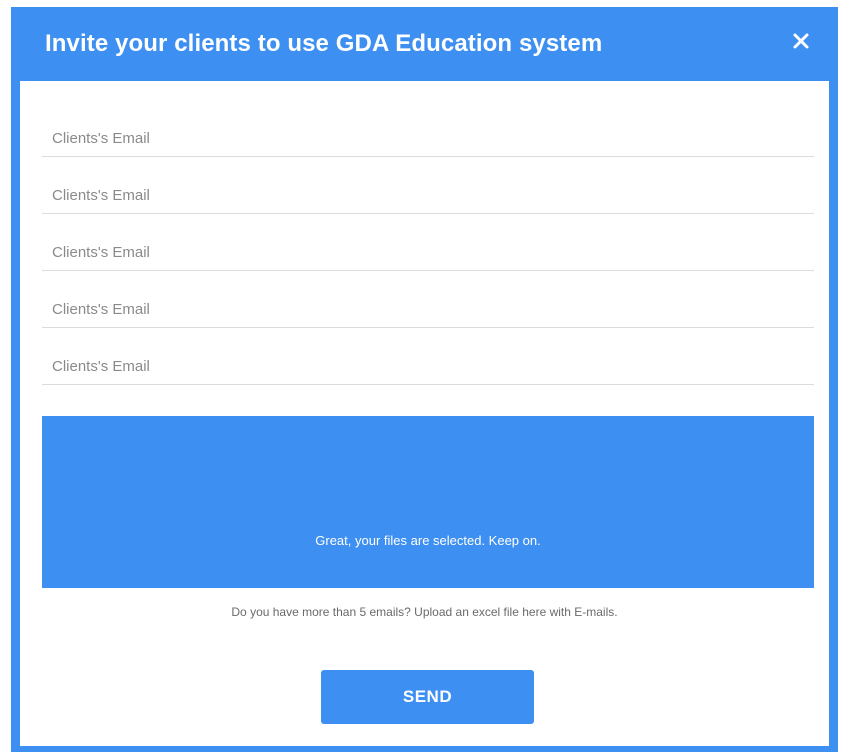 The width and height of the screenshot is (853, 755). I want to click on send-button: SEND, so click(427, 697).